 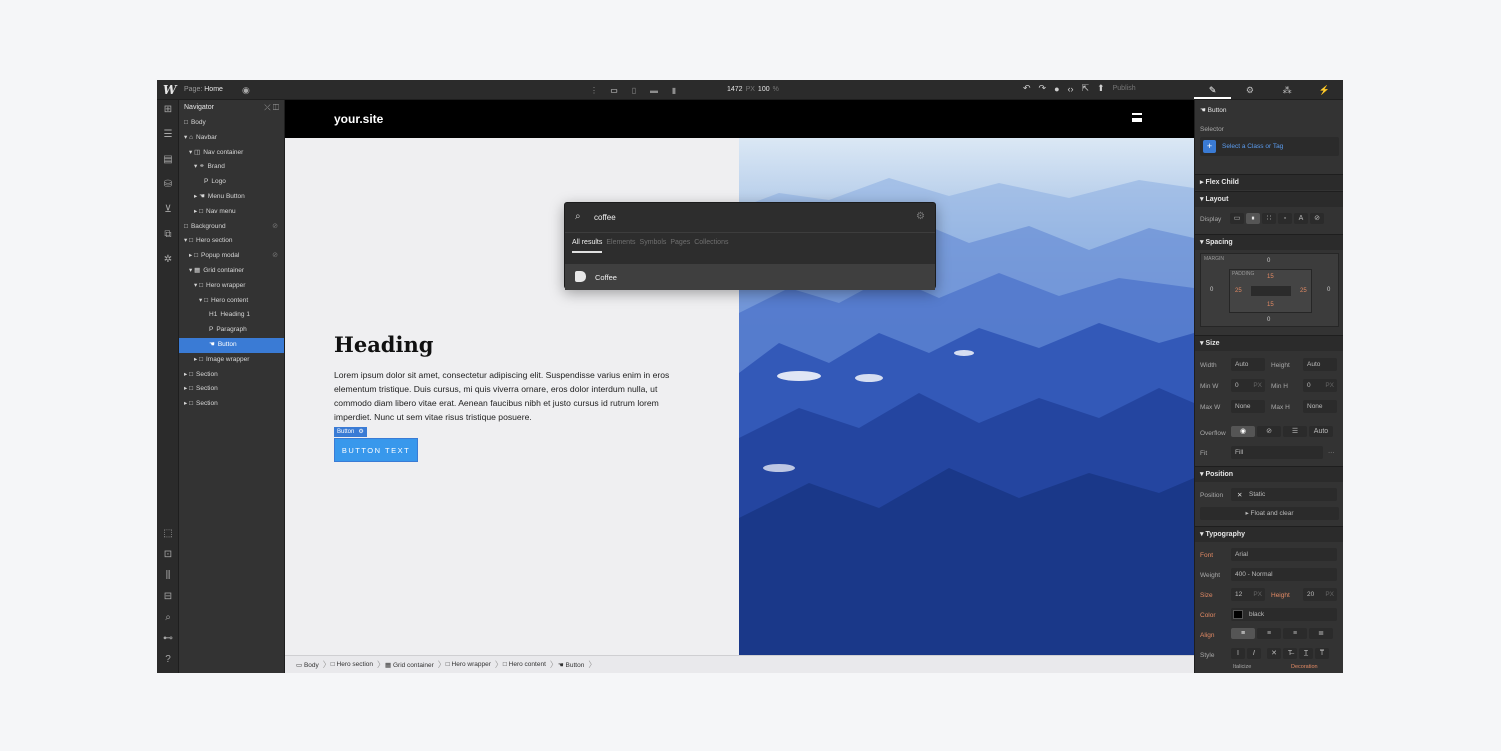 What do you see at coordinates (920, 216) in the screenshot?
I see `search-settings-icon: ⚙` at bounding box center [920, 216].